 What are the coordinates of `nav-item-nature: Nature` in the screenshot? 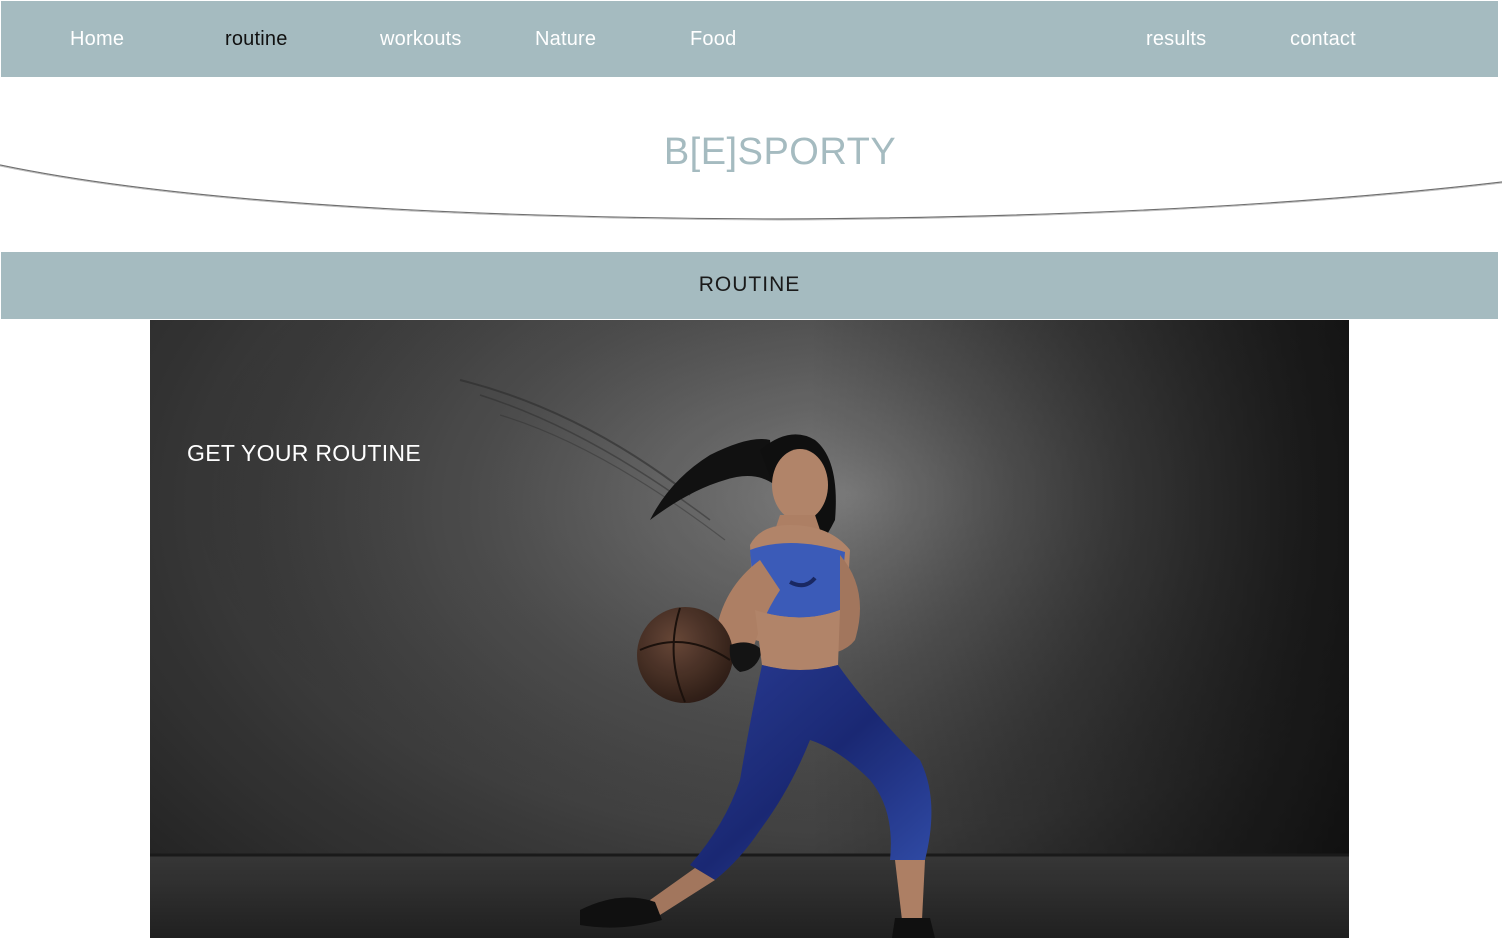 It's located at (565, 39).